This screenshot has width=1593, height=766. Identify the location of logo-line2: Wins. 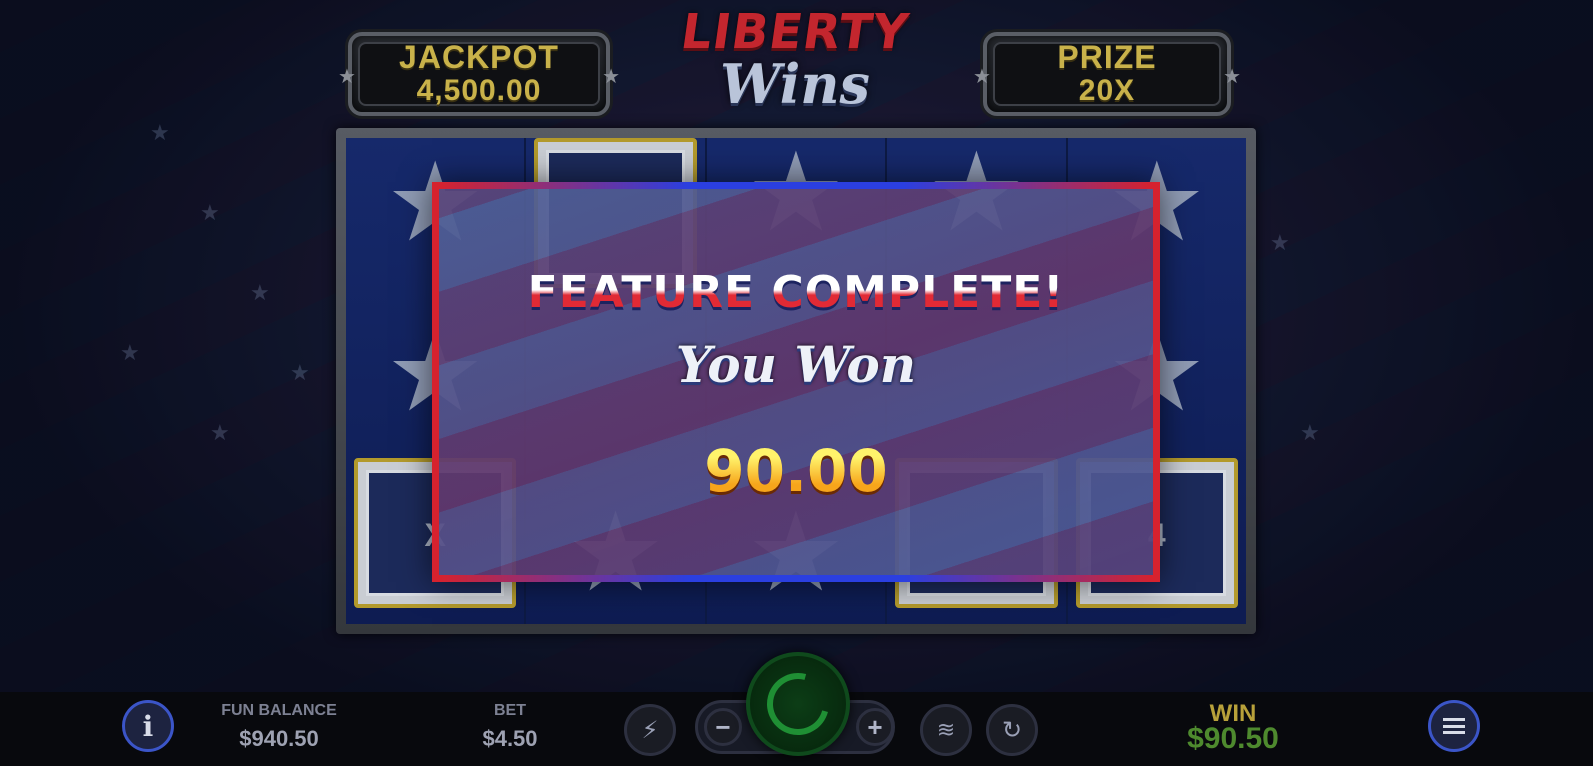
(795, 84).